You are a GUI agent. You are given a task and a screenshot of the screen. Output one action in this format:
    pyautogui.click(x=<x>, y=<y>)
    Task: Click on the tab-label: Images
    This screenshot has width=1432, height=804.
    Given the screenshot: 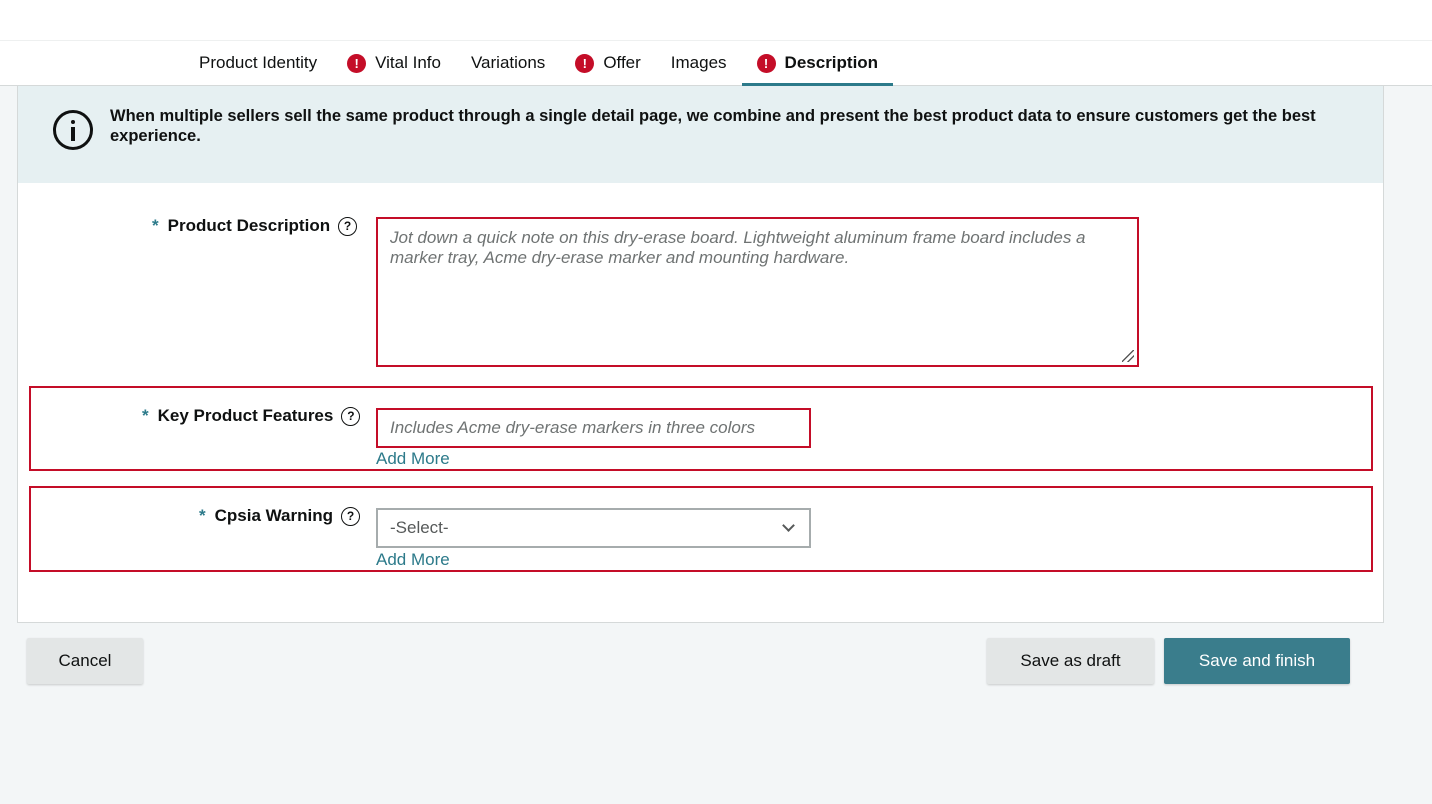 What is the action you would take?
    pyautogui.click(x=698, y=62)
    